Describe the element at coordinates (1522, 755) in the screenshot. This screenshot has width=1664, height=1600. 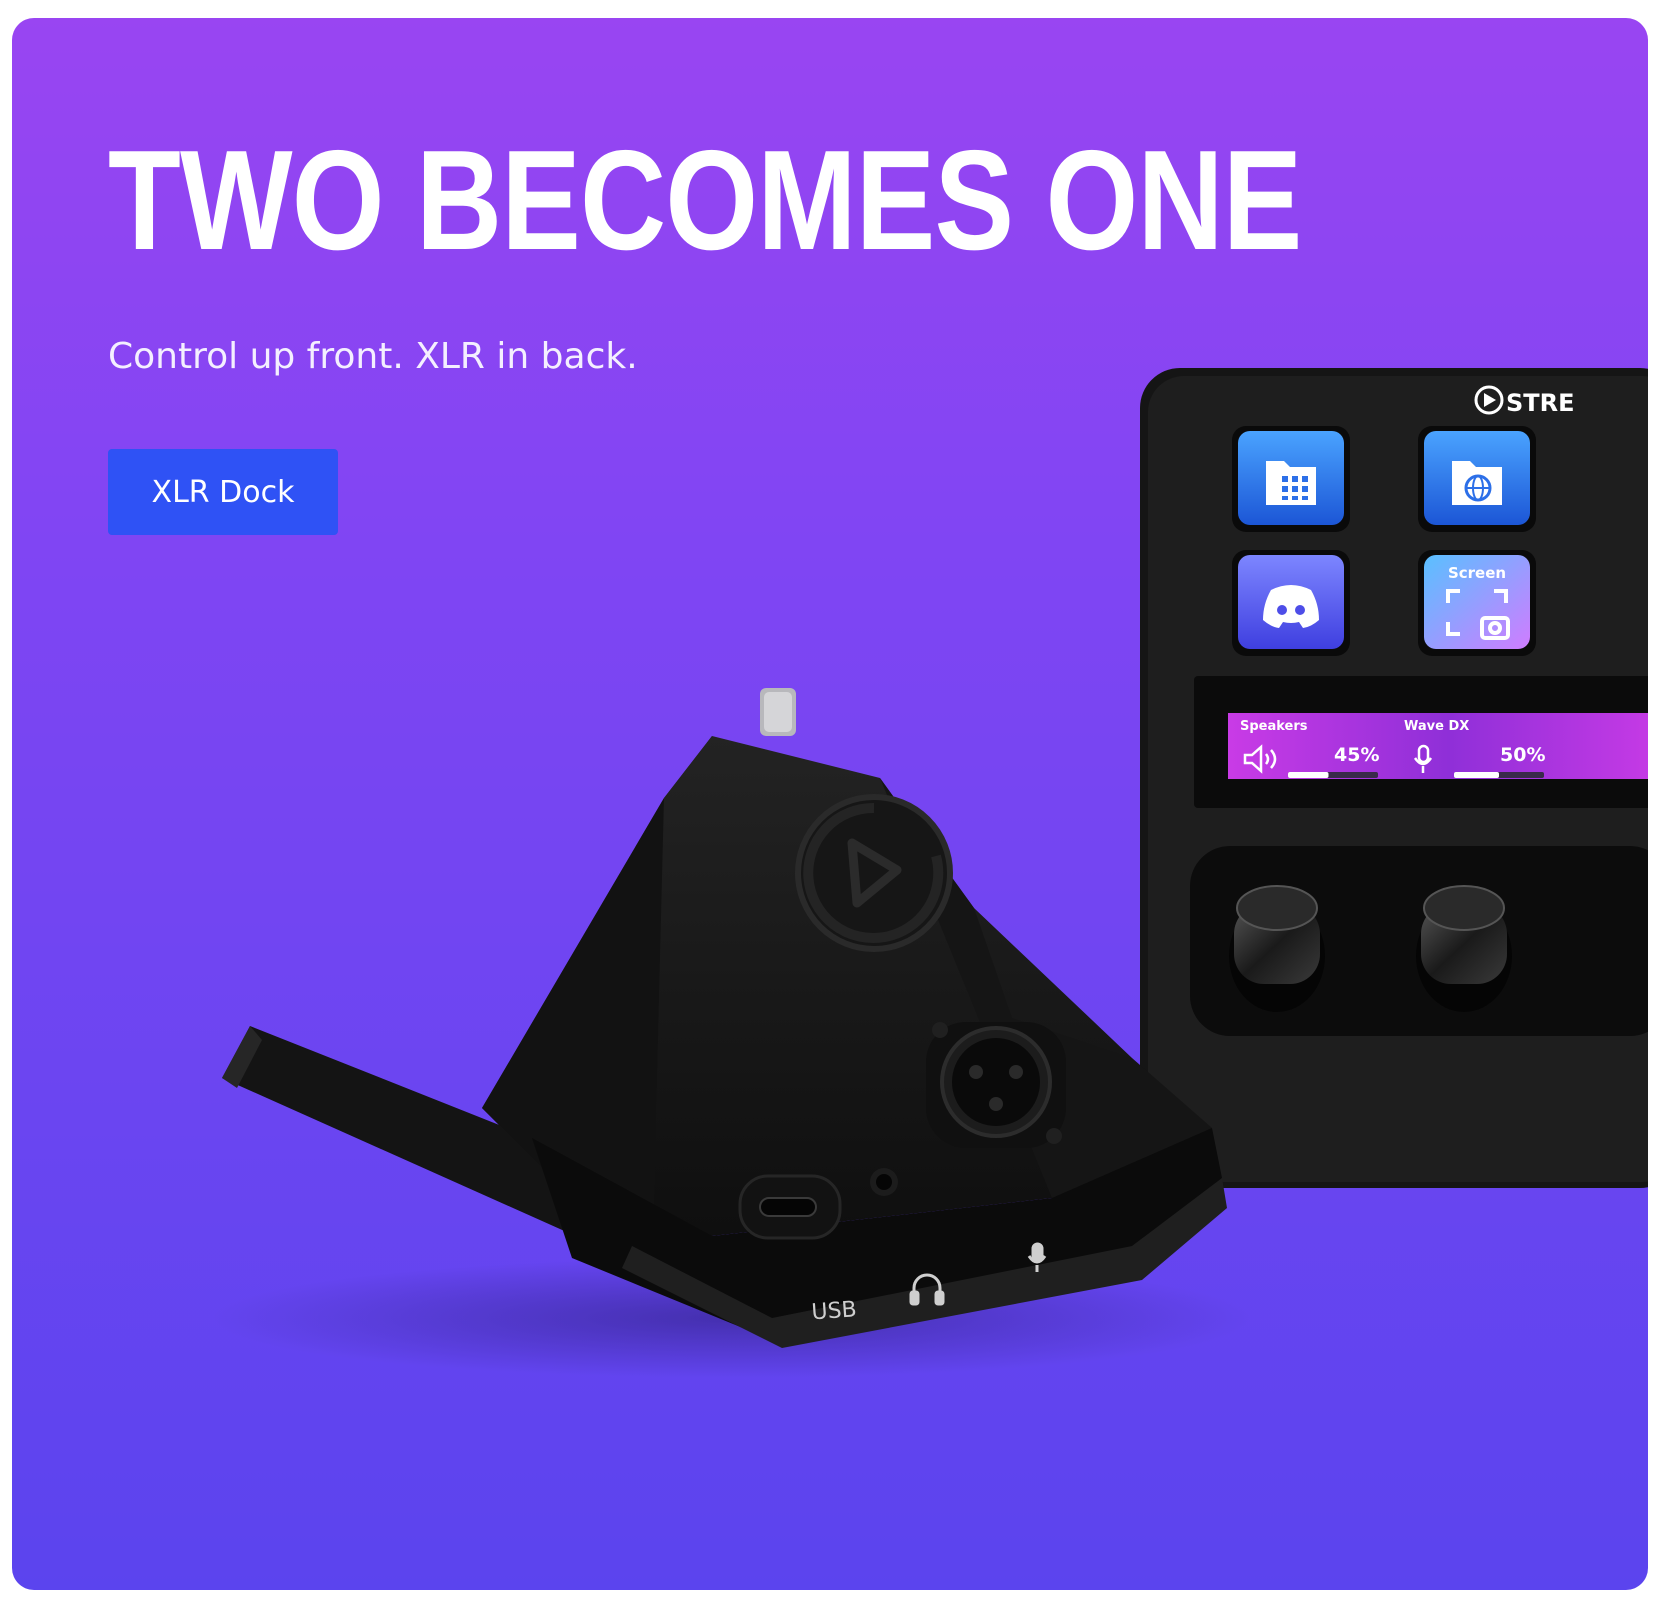
I see `wave-dx-value: 50%` at that location.